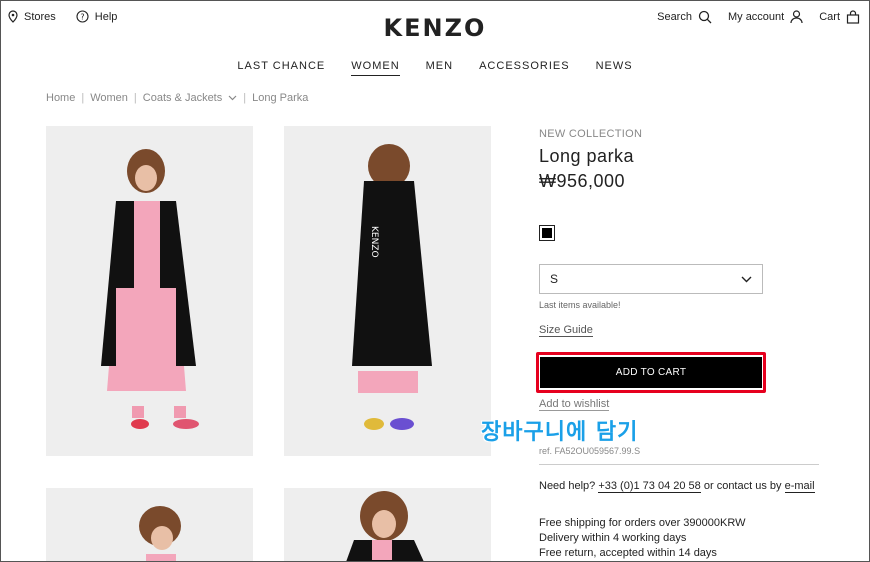 The height and width of the screenshot is (562, 870). I want to click on product-name: Long parka, so click(587, 156).